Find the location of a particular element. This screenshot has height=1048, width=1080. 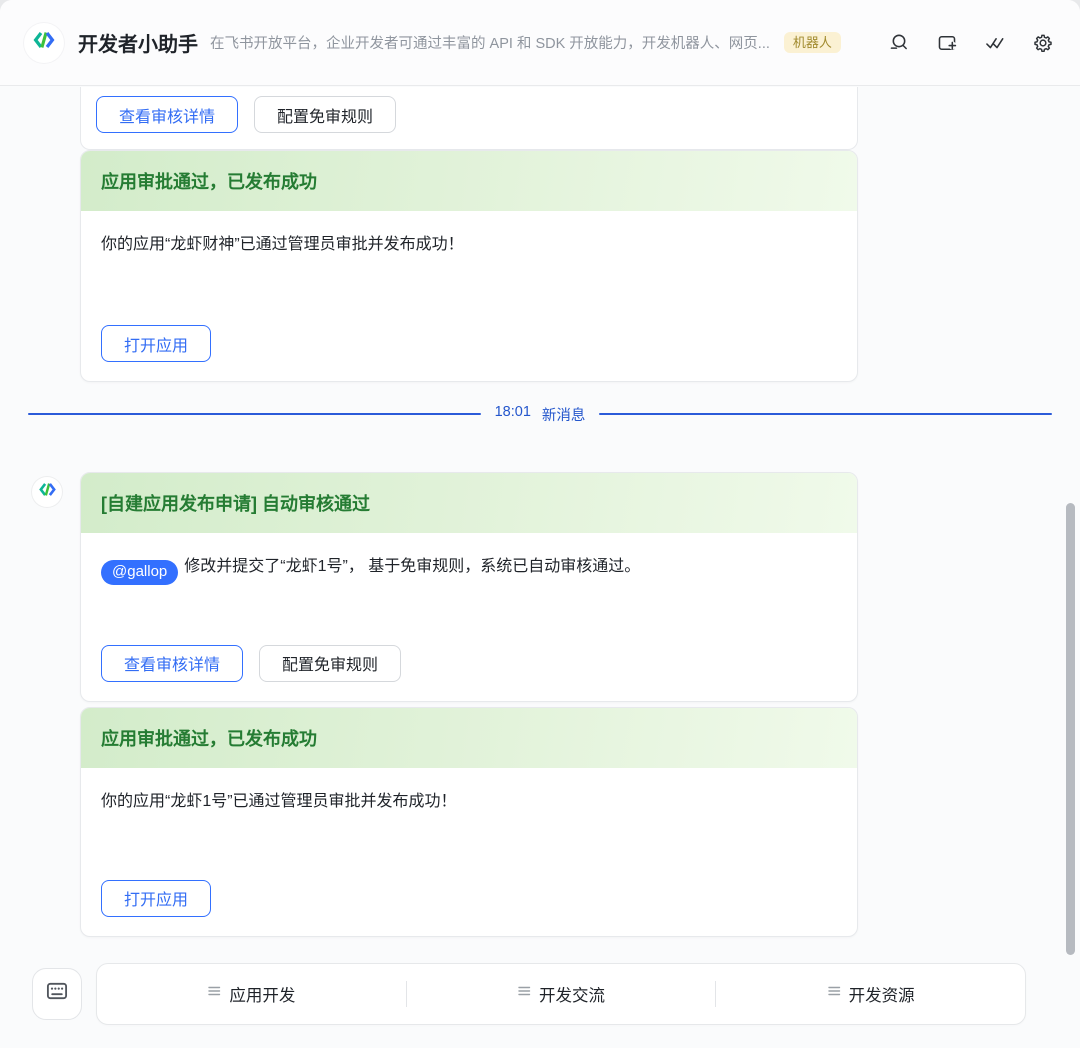

new-message-divider: 18:01 新消息 is located at coordinates (540, 413).